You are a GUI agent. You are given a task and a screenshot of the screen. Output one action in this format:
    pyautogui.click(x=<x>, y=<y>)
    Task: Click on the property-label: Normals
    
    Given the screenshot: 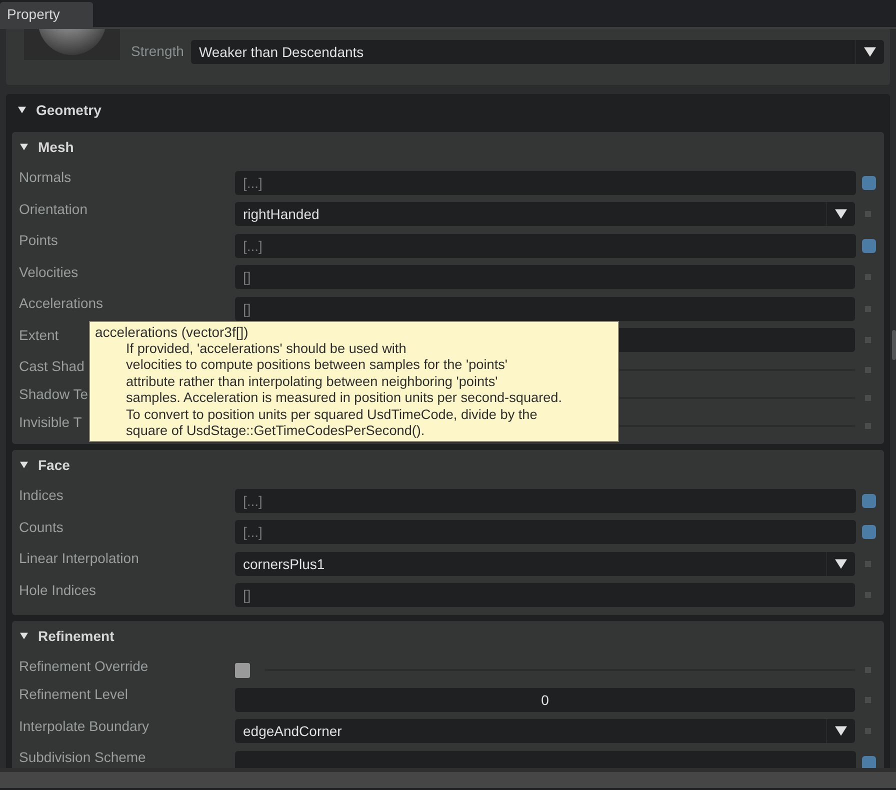 What is the action you would take?
    pyautogui.click(x=45, y=177)
    